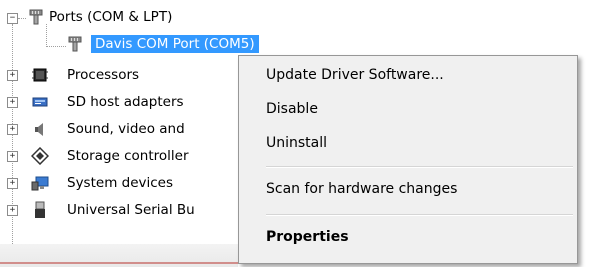  Describe the element at coordinates (126, 129) in the screenshot. I see `sound-video-label: Sound, video and` at that location.